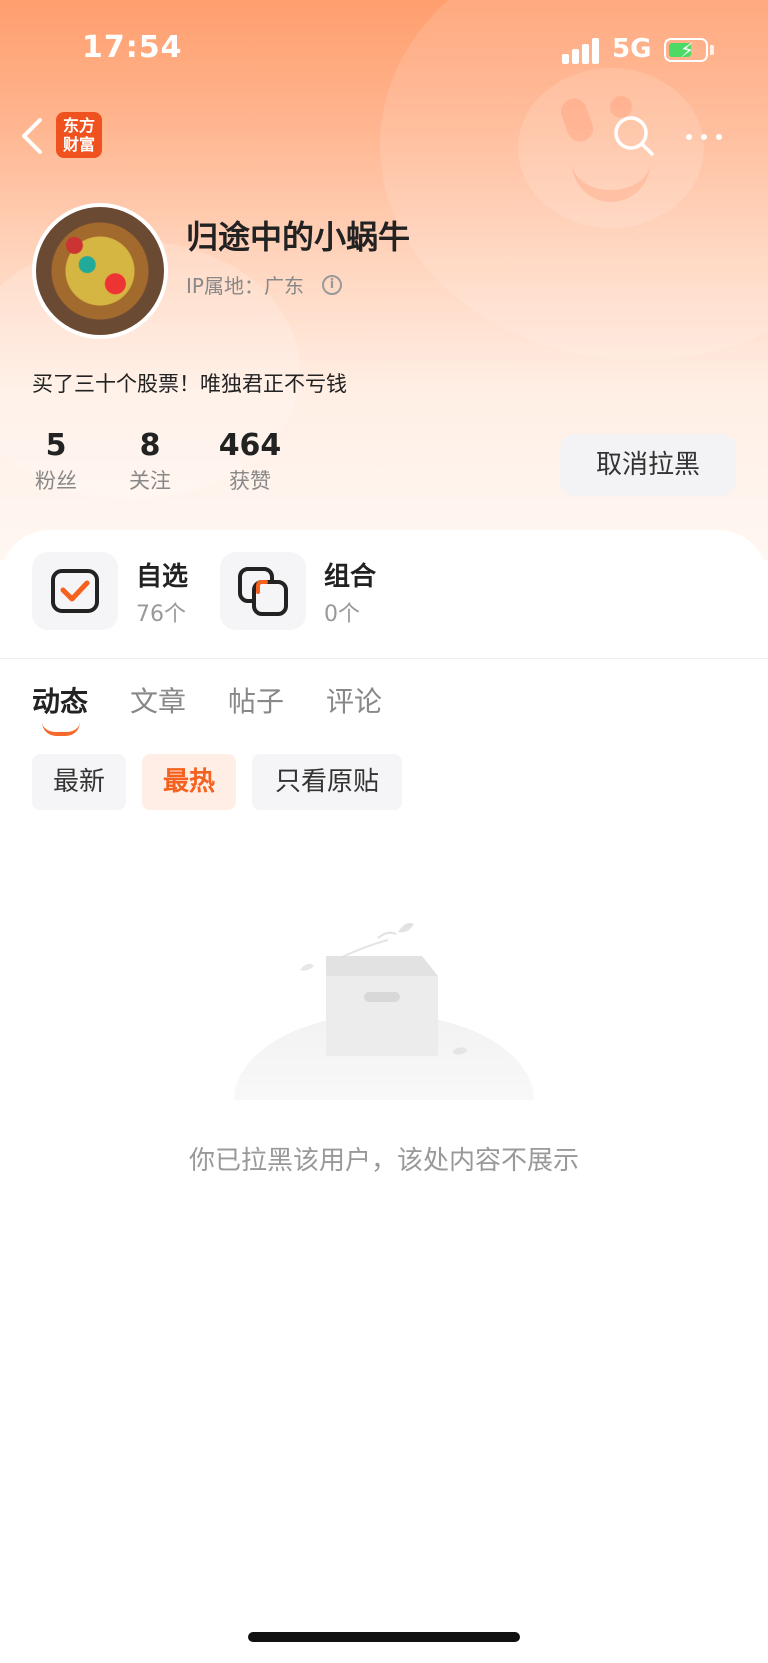 The width and height of the screenshot is (768, 1663). What do you see at coordinates (189, 384) in the screenshot?
I see `user-bio: 买了三十个股票！唯独君正不亏钱` at bounding box center [189, 384].